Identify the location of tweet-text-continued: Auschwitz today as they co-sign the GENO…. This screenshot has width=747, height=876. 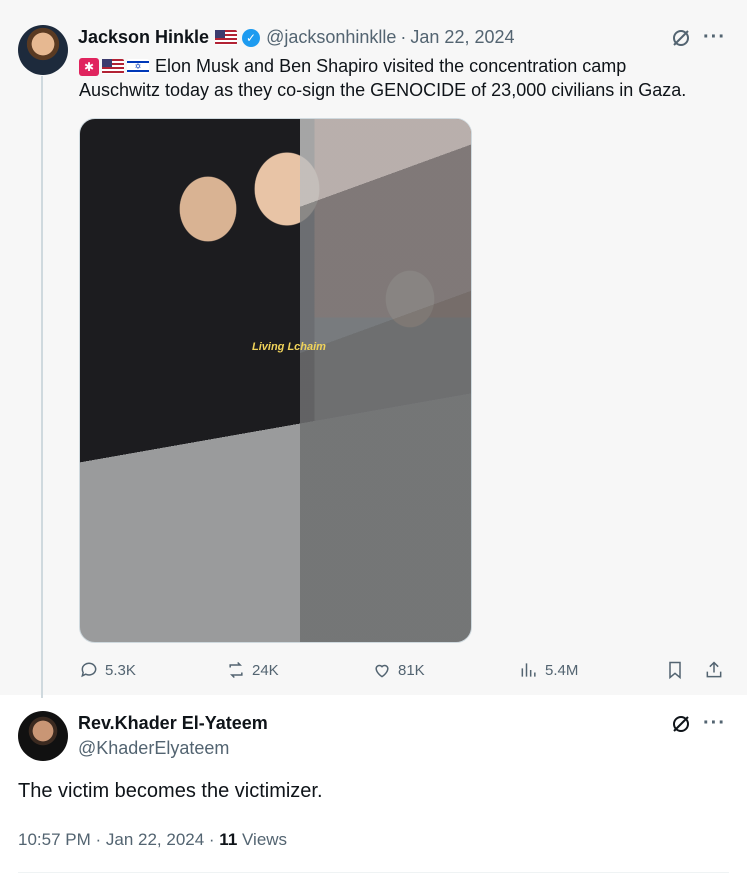
(383, 90).